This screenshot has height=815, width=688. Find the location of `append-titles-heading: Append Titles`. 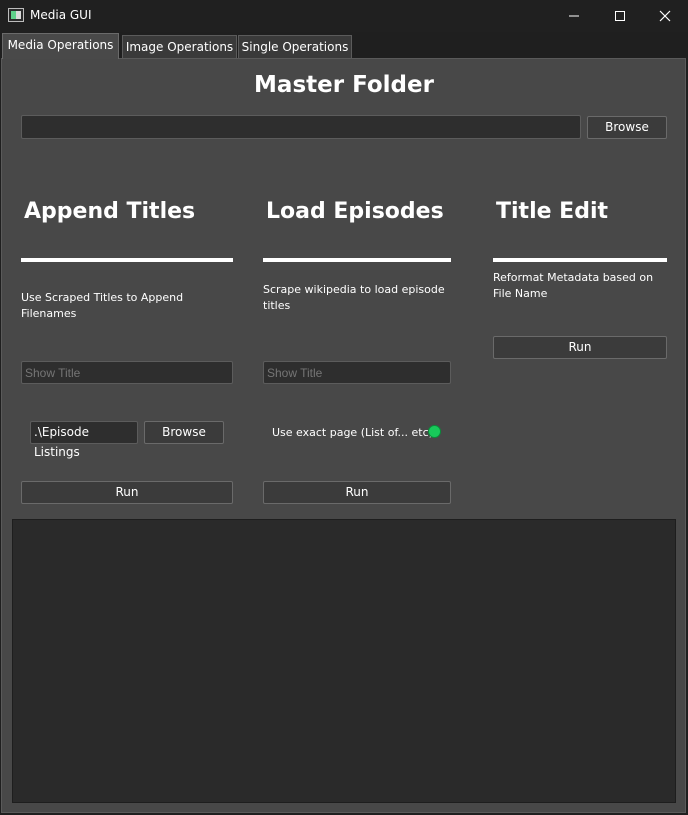

append-titles-heading: Append Titles is located at coordinates (110, 211).